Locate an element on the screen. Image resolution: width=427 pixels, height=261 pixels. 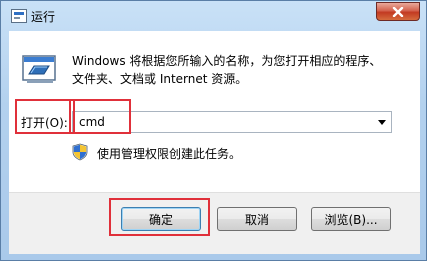
cancel-button-label: 取消 is located at coordinates (256, 219).